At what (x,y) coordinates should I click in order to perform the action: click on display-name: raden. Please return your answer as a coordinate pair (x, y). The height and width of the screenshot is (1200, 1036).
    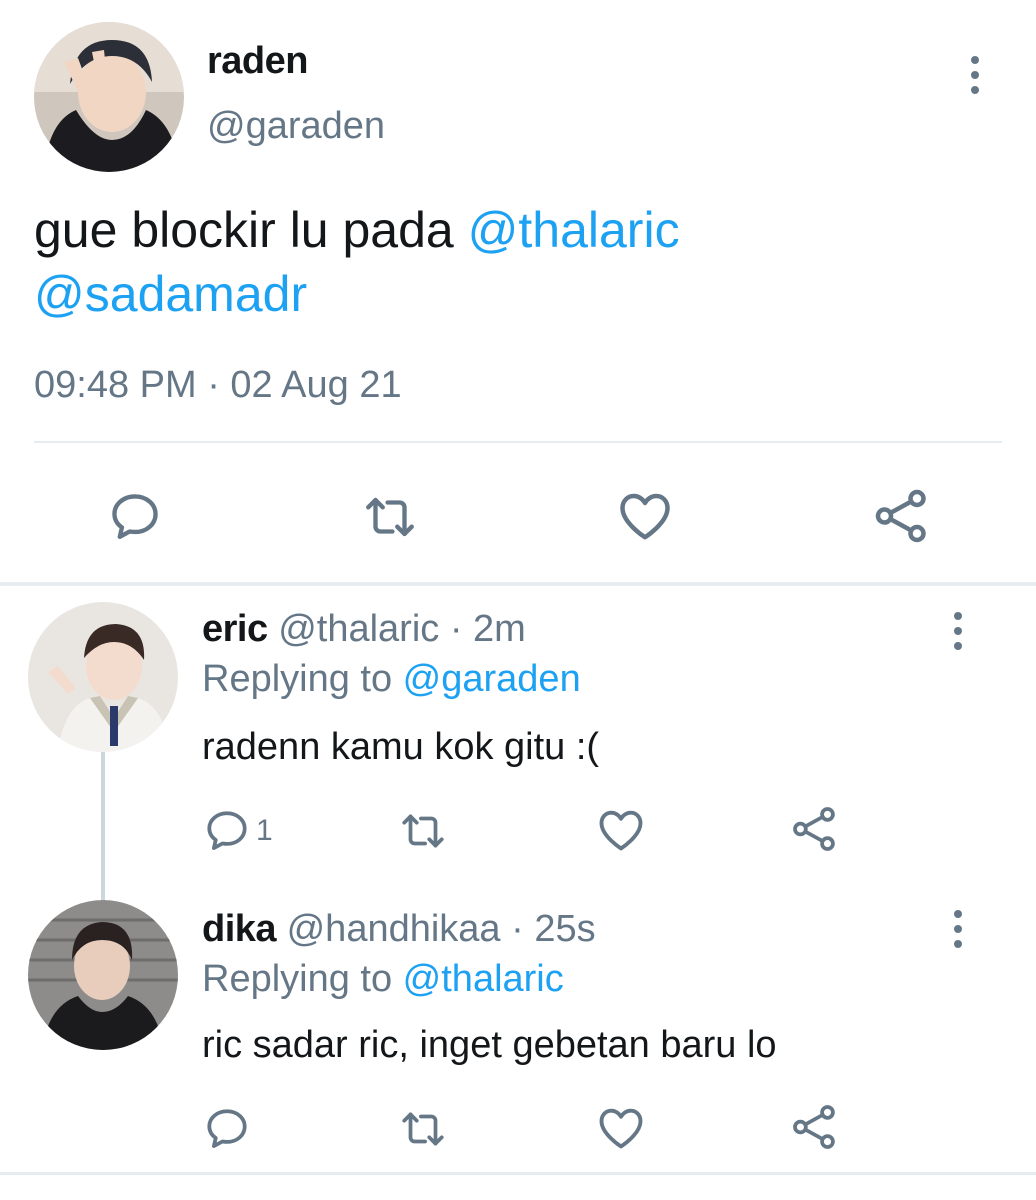
    Looking at the image, I should click on (257, 61).